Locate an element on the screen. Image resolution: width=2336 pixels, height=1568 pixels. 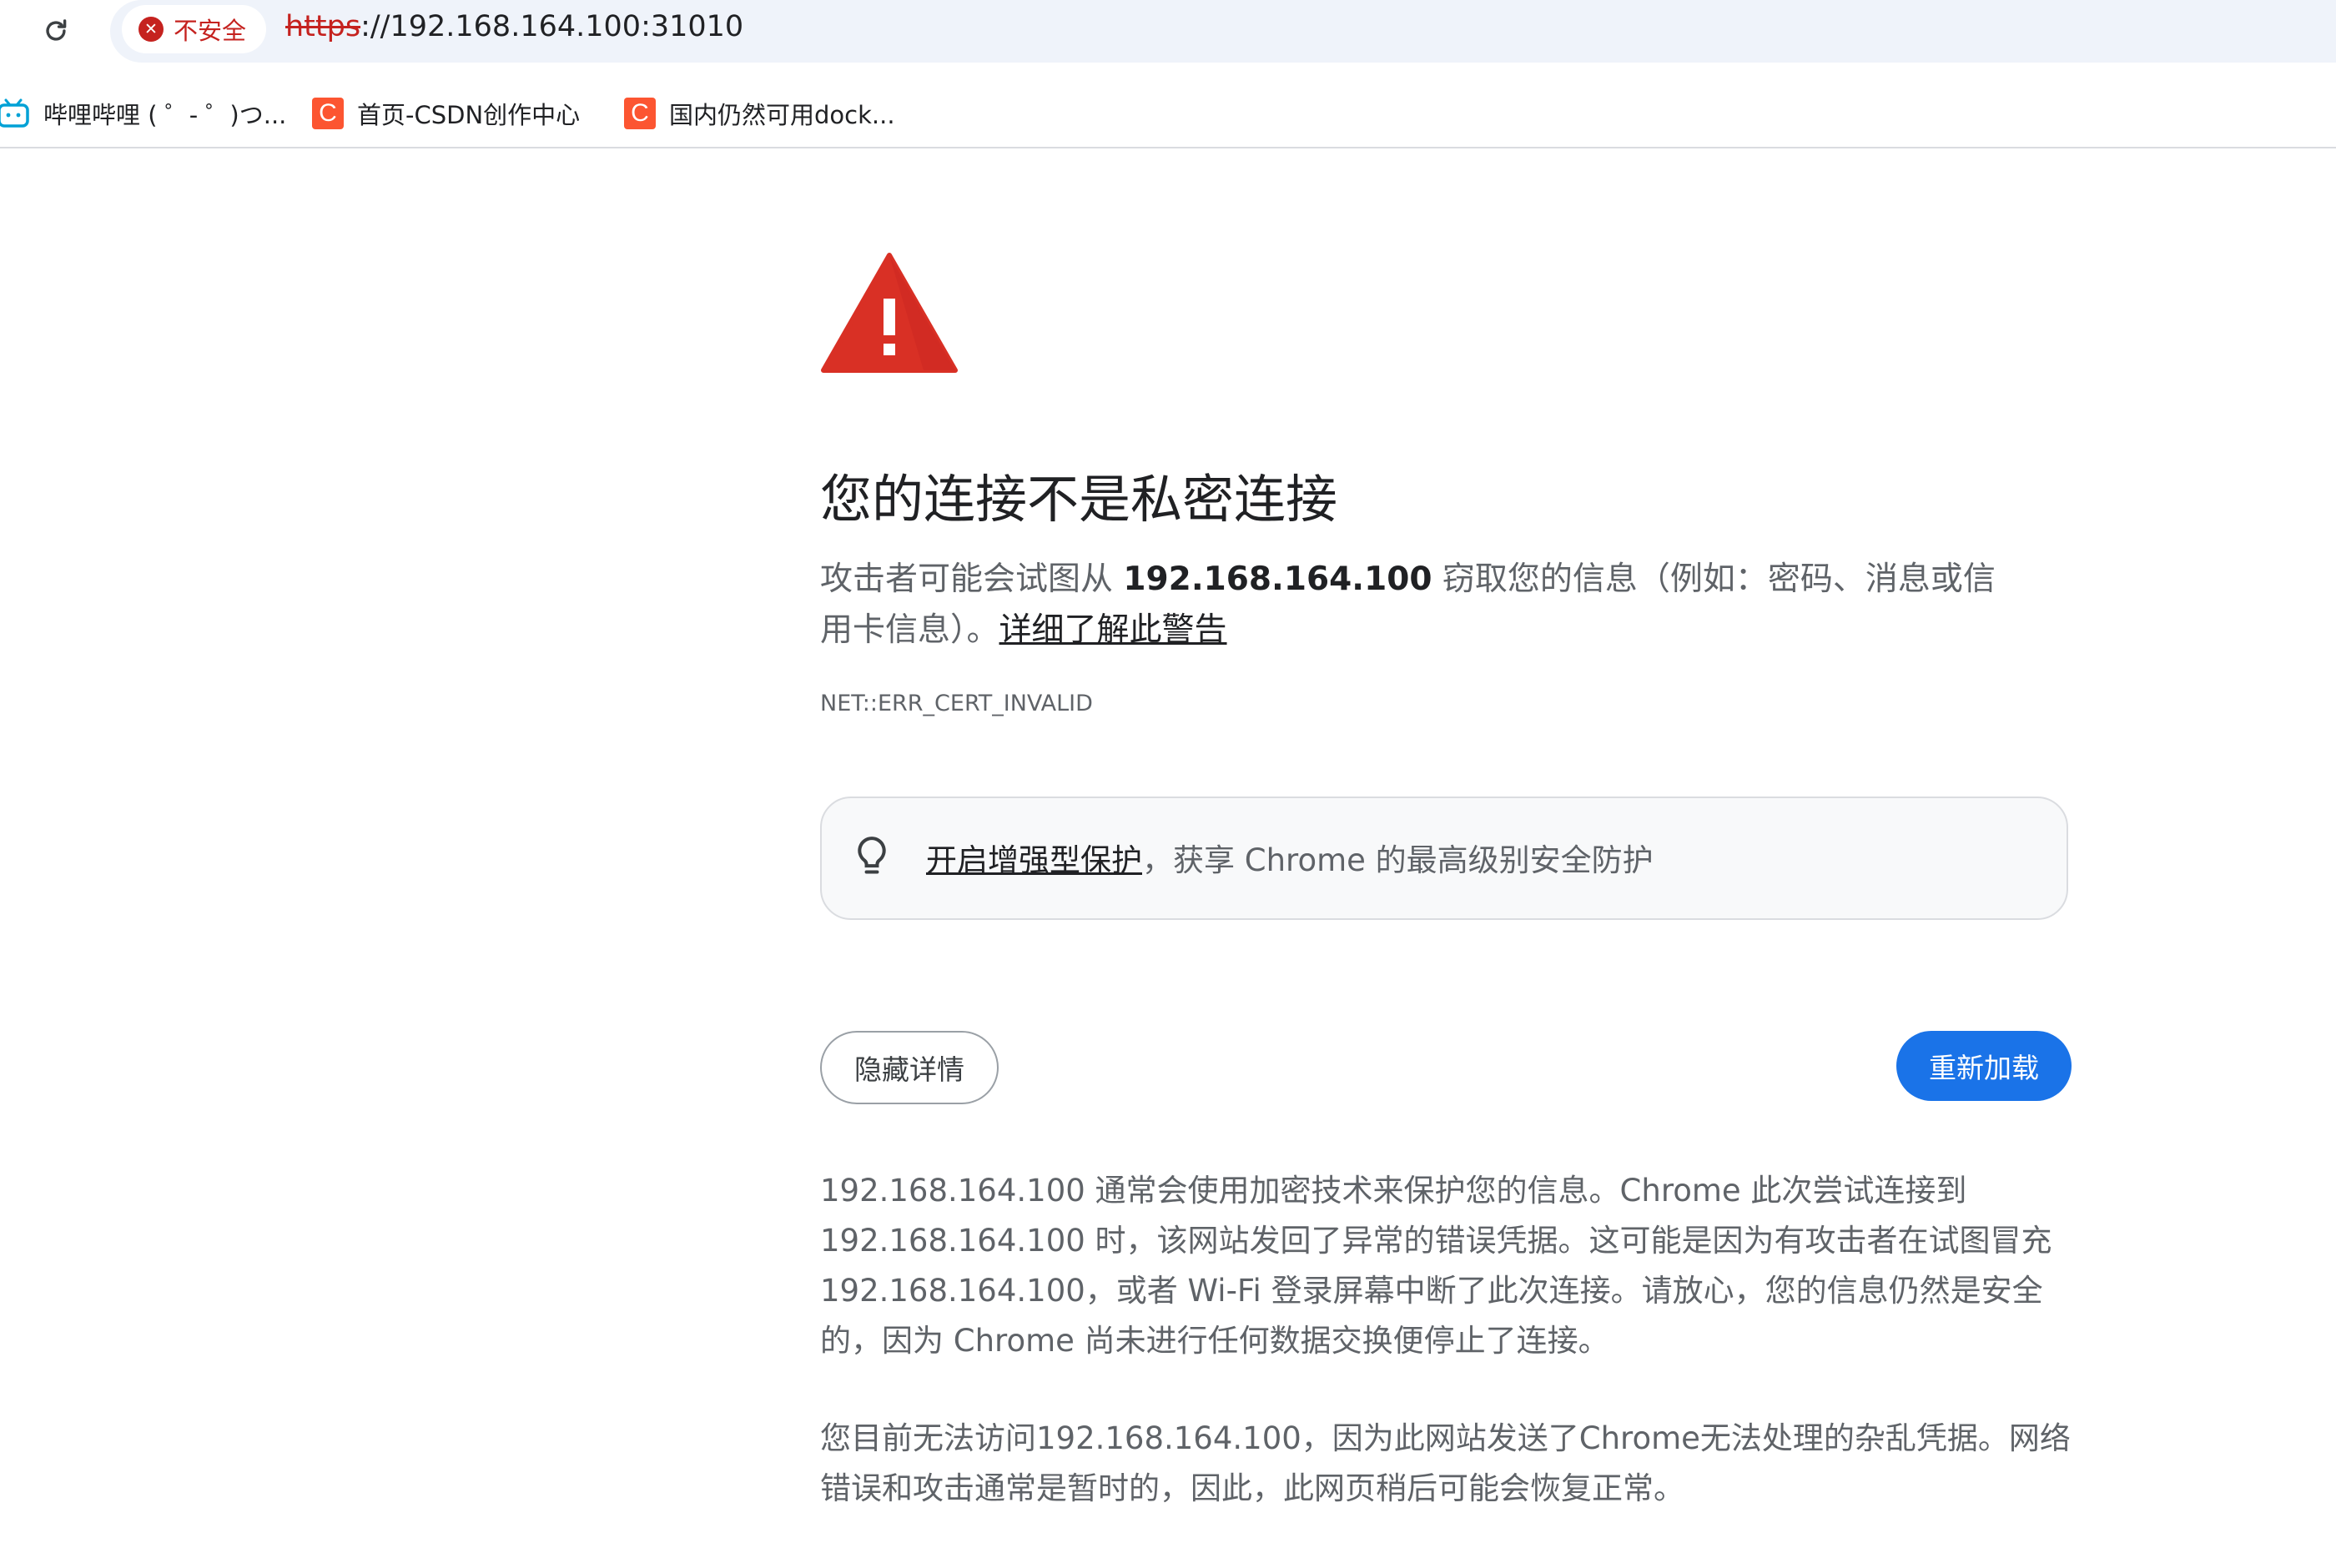
url-scheme: https is located at coordinates (323, 26).